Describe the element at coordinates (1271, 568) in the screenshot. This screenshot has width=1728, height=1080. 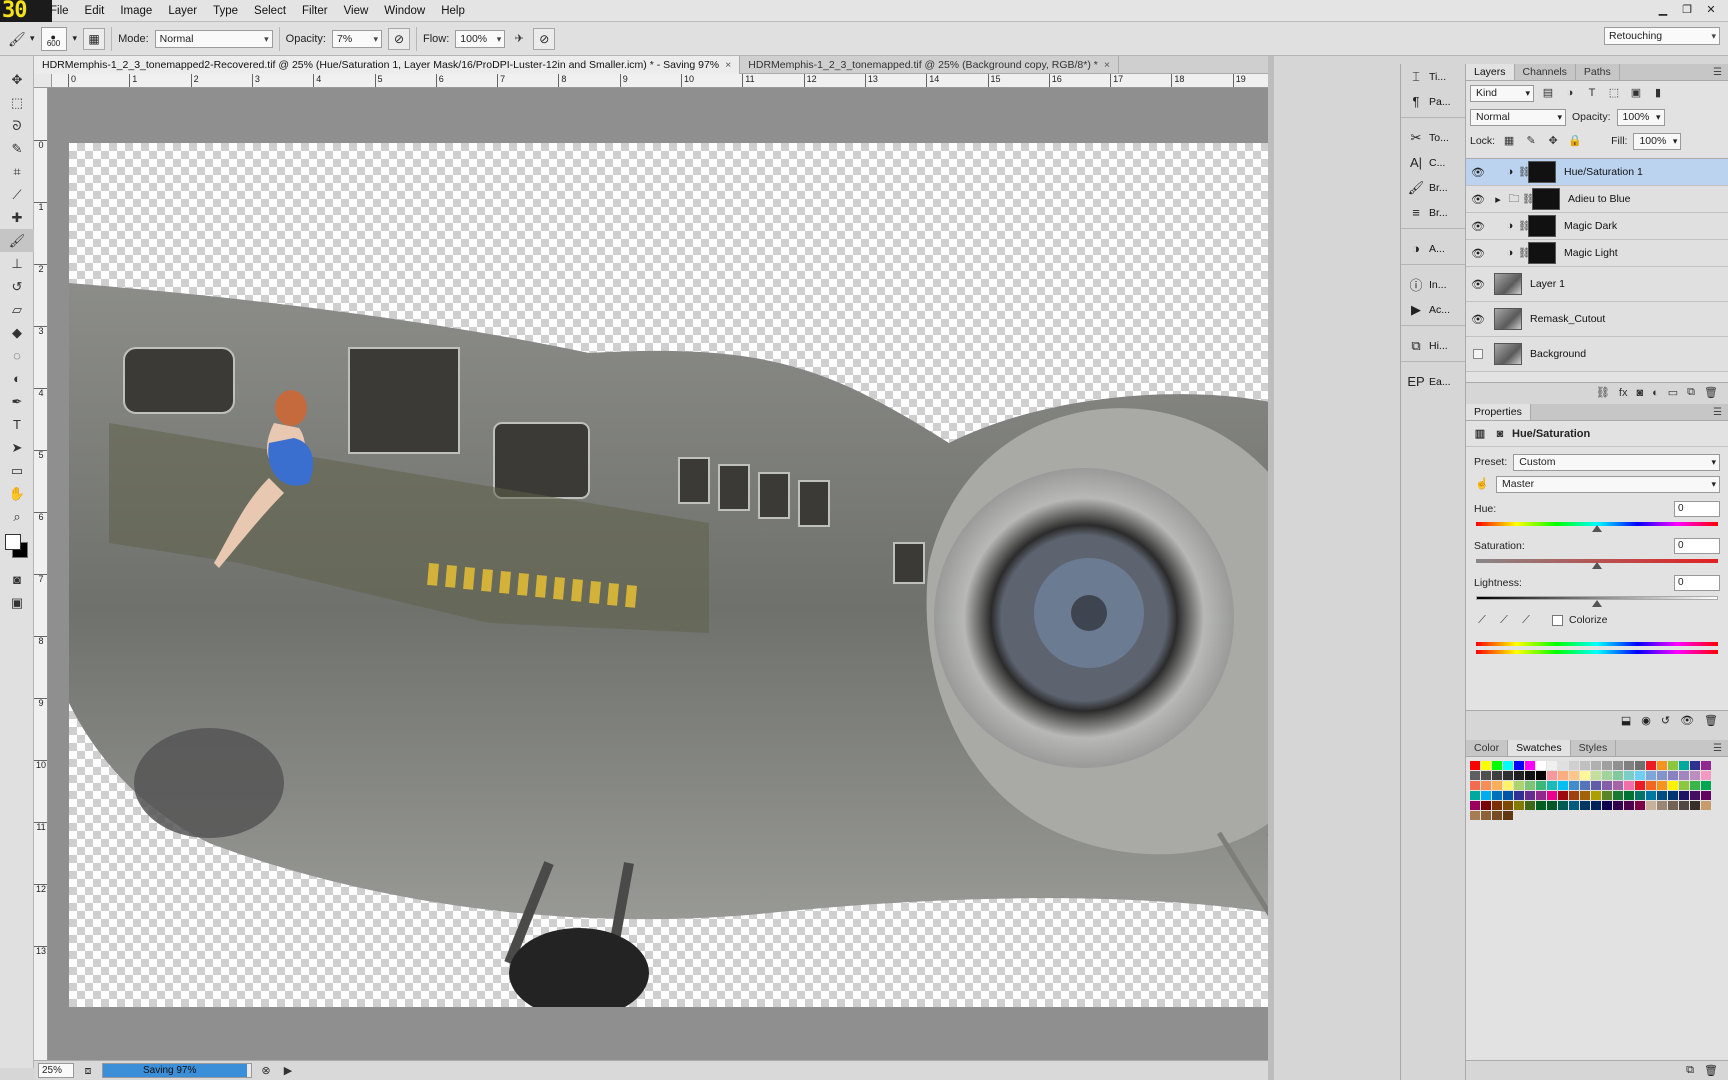
I see `panel-divider` at that location.